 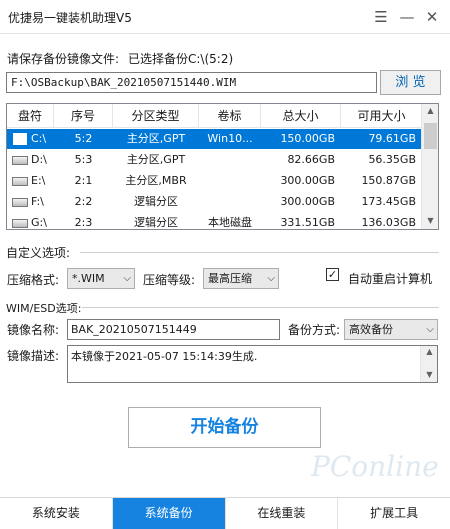 What do you see at coordinates (375, 466) in the screenshot?
I see `pconline-watermark: PConline` at bounding box center [375, 466].